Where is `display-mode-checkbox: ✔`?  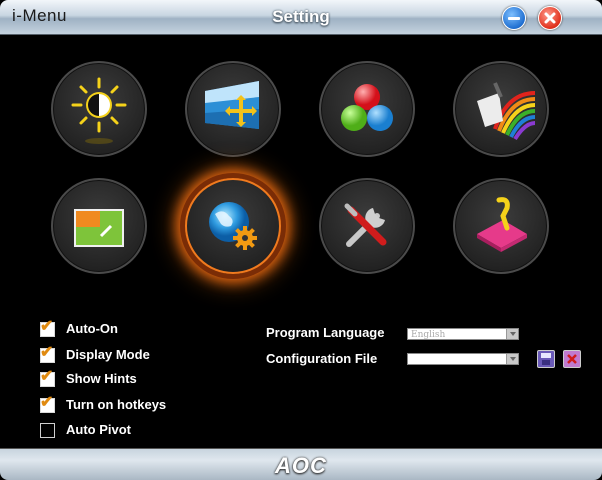
display-mode-checkbox: ✔ is located at coordinates (47, 354).